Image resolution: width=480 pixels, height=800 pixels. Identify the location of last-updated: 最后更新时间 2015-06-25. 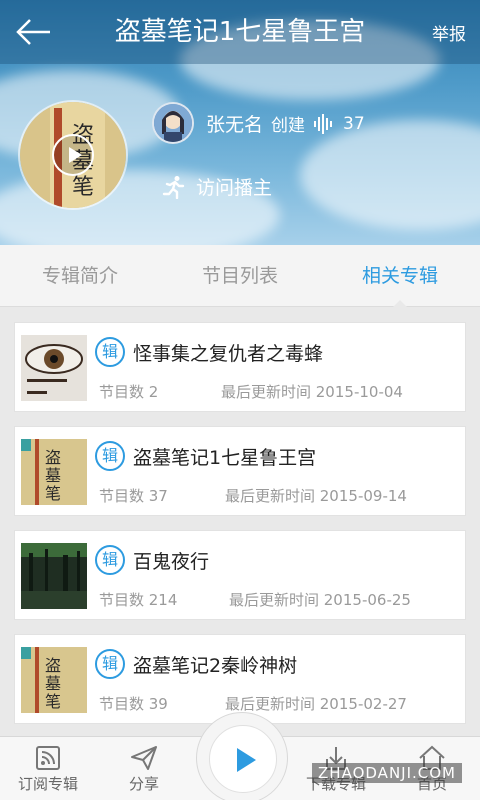
(320, 600).